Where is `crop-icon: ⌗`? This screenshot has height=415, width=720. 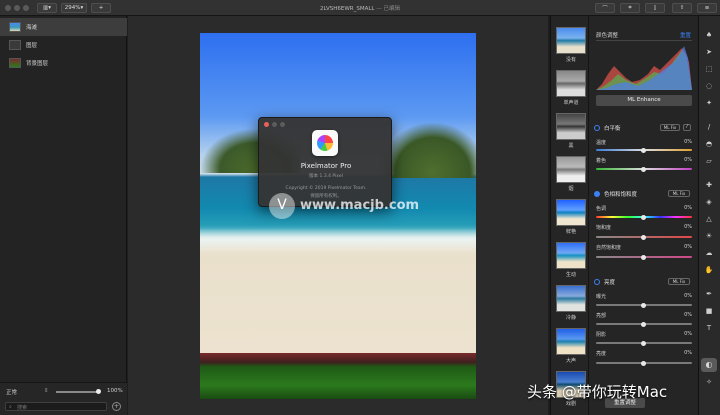
crop-icon: ⌗ is located at coordinates (630, 7).